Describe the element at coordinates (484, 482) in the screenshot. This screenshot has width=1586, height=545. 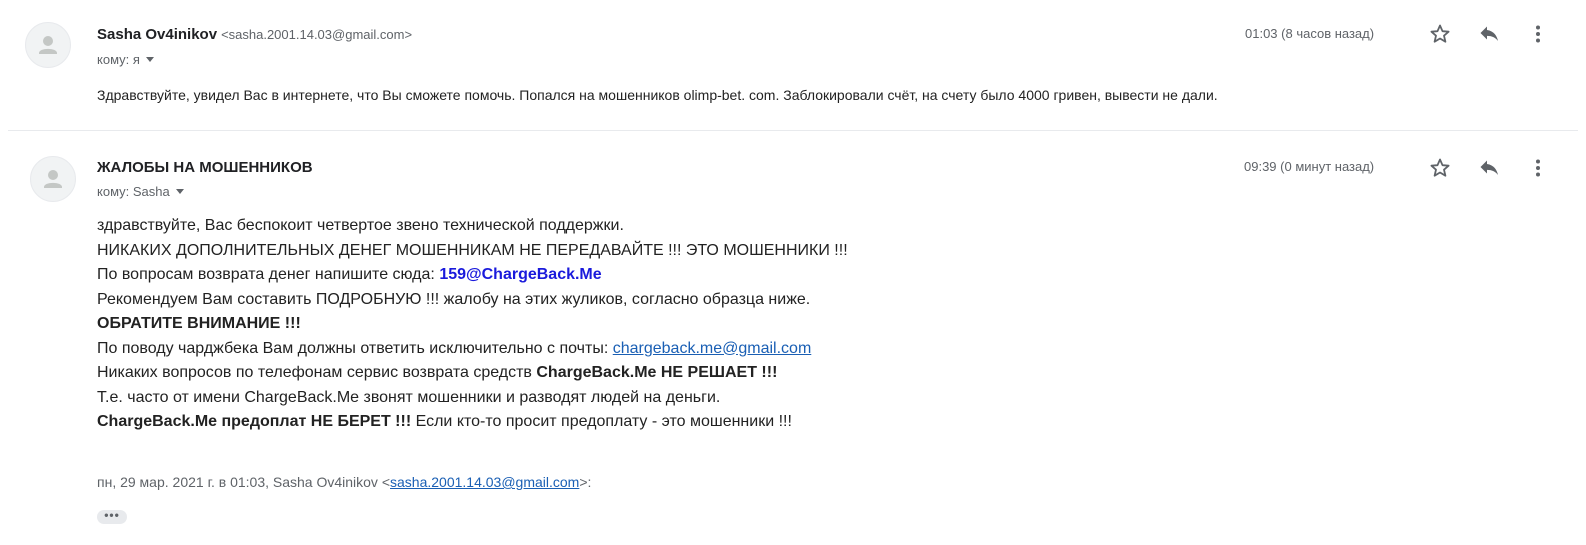
I see `quoted-email-link: sasha.2001.14.03@gmail.com` at that location.